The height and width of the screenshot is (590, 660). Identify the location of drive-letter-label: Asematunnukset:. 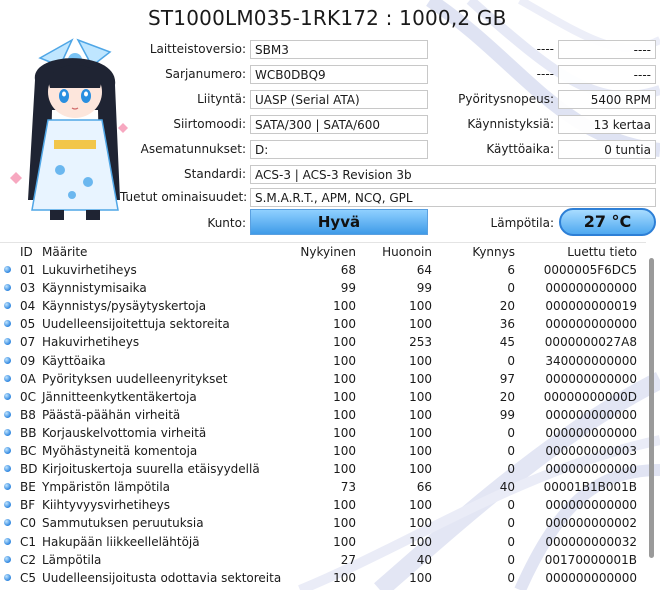
(193, 149).